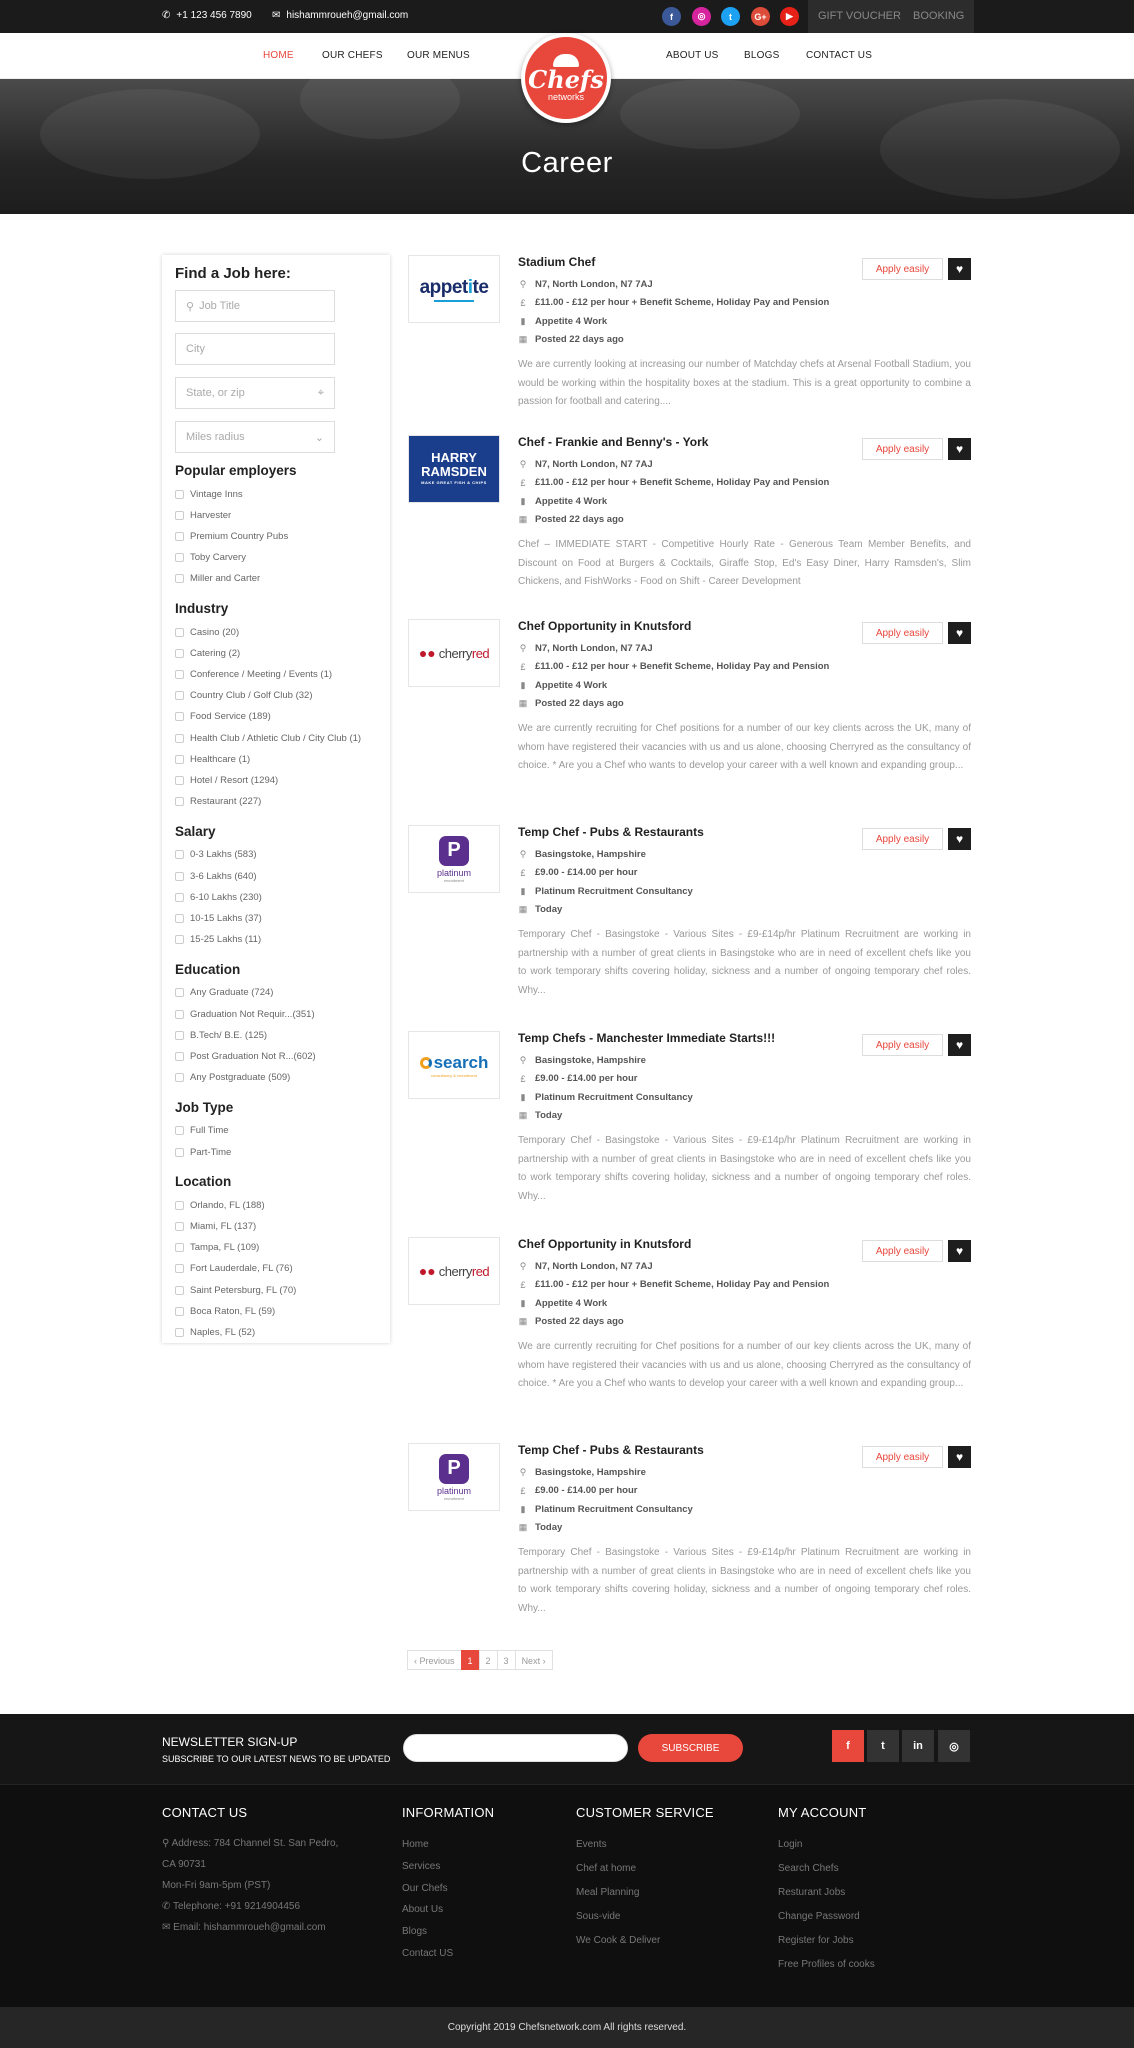  Describe the element at coordinates (613, 442) in the screenshot. I see `job-title: Chef - Frankie and Benny's - York` at that location.